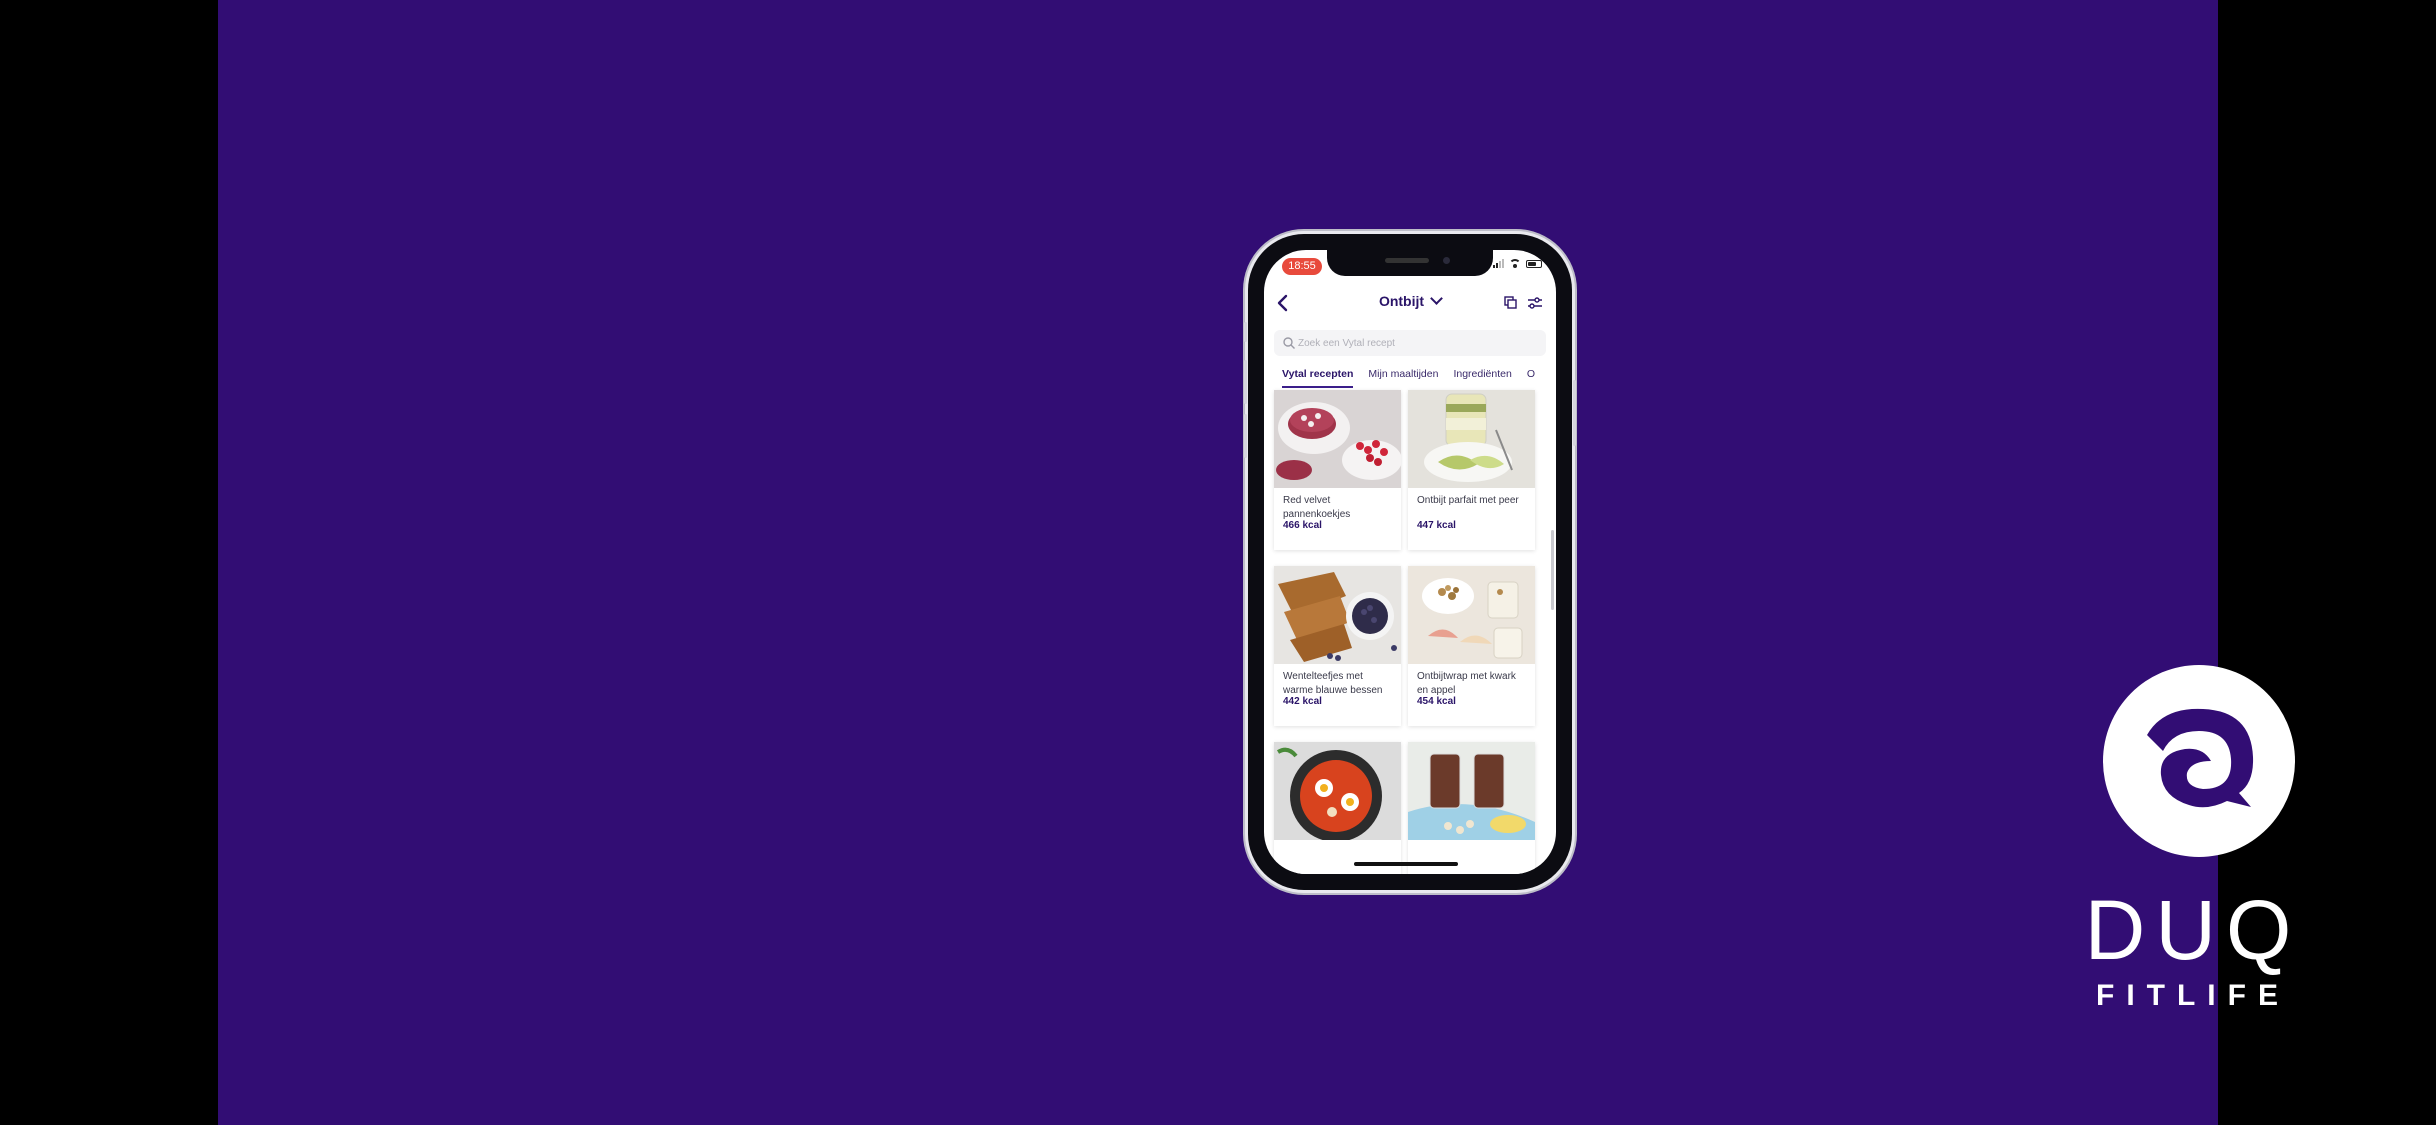  I want to click on duq-logo-mark, so click(2199, 761).